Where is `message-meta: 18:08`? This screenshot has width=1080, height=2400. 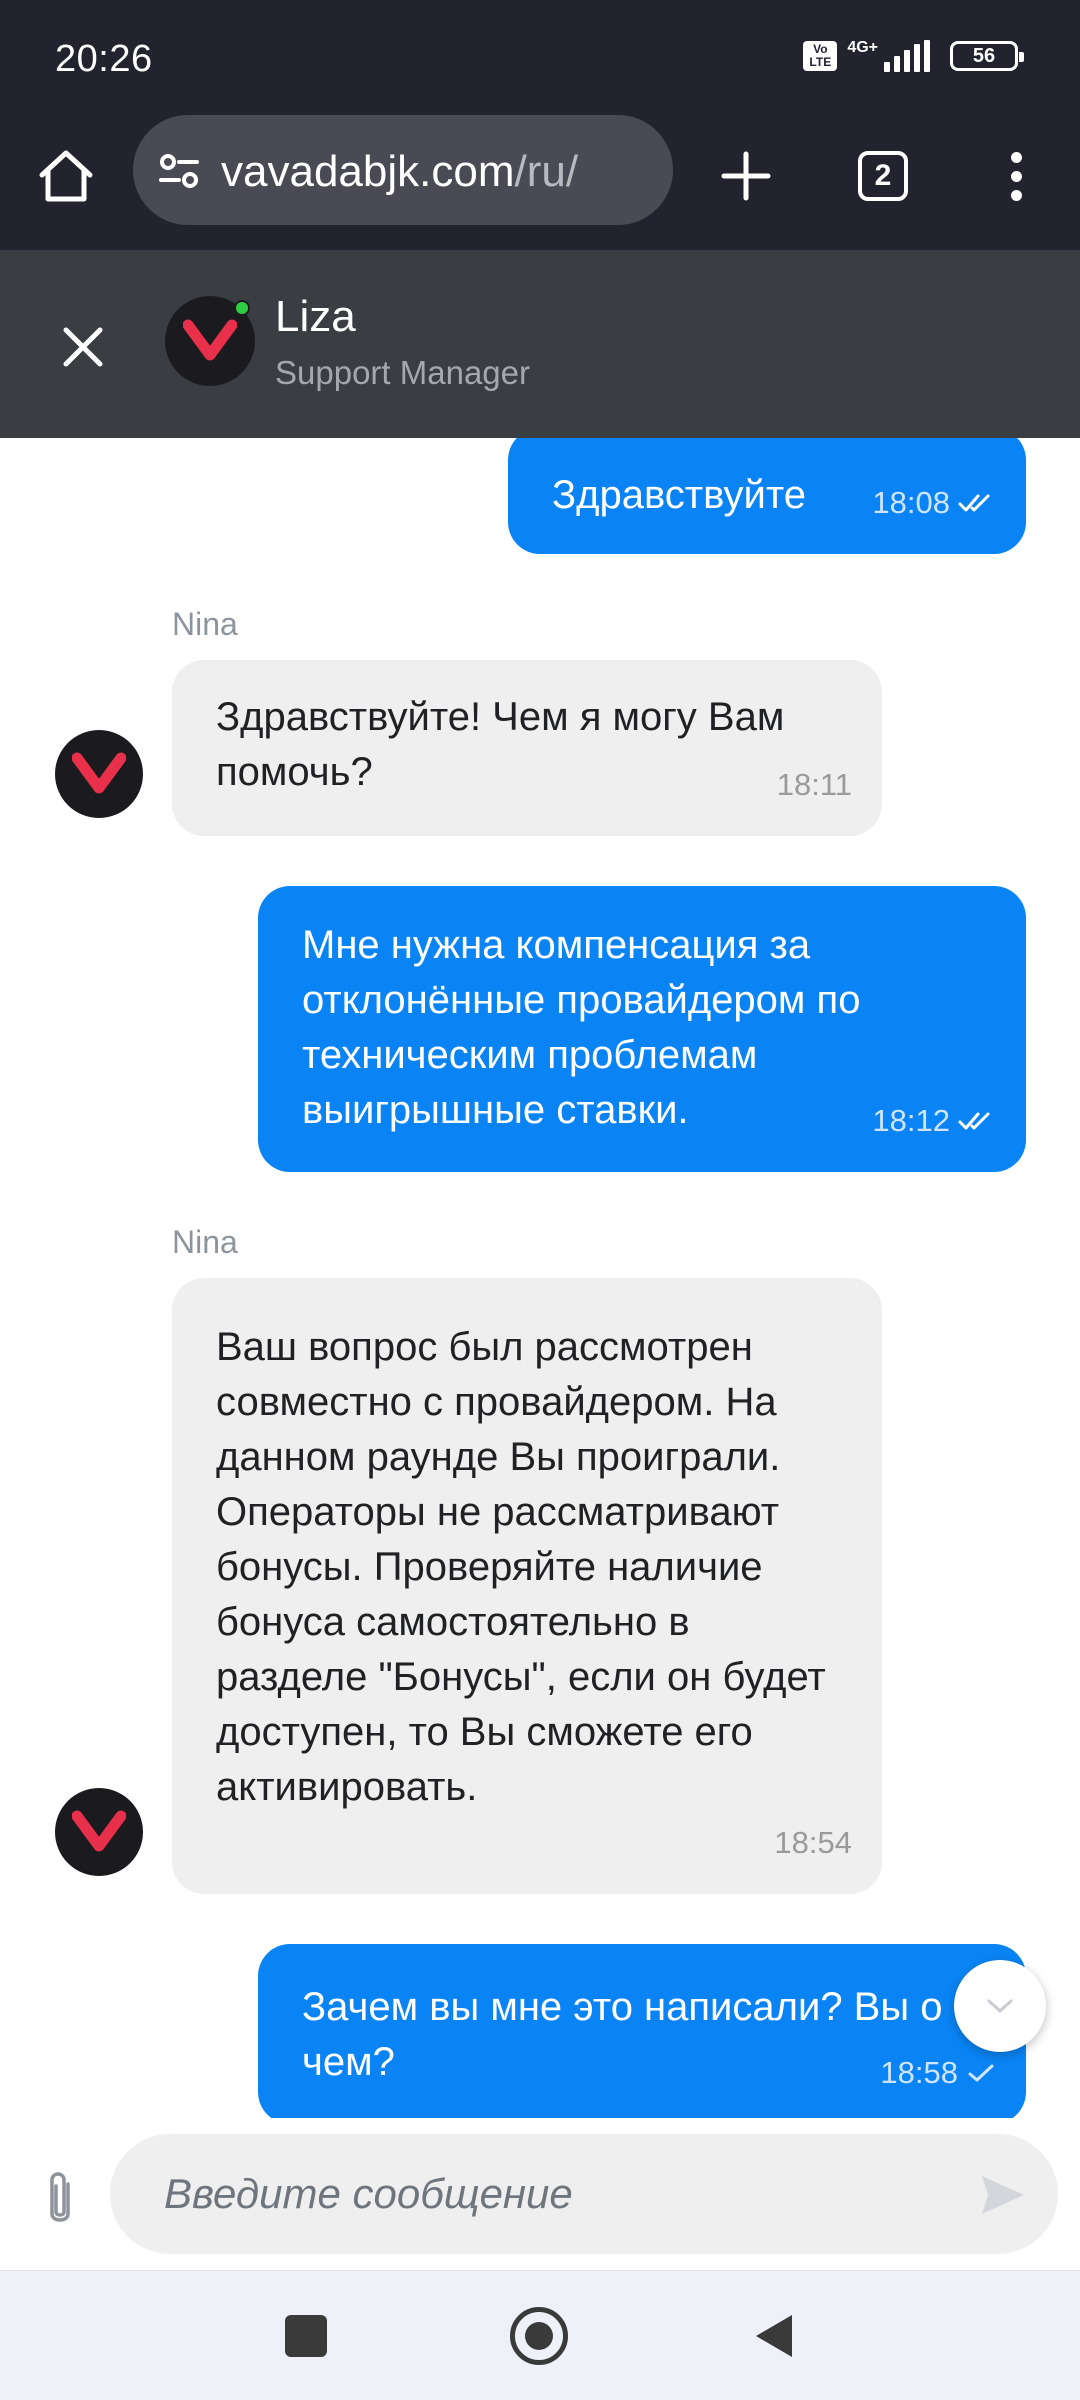 message-meta: 18:08 is located at coordinates (934, 502).